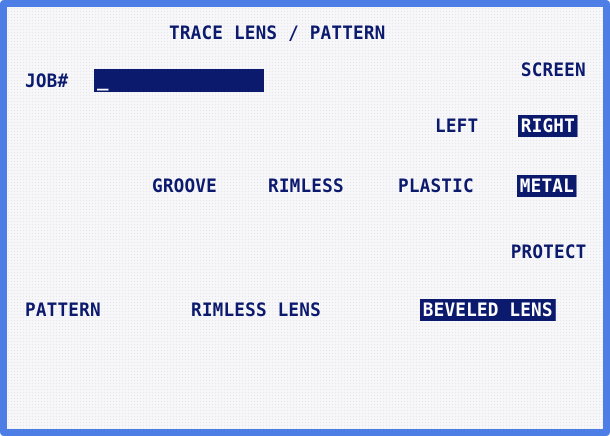 The image size is (610, 436). What do you see at coordinates (548, 126) in the screenshot?
I see `side-option-right: RIGHT` at bounding box center [548, 126].